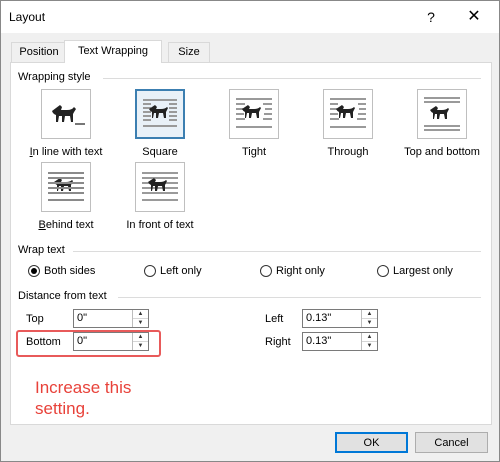 This screenshot has height=462, width=500. What do you see at coordinates (111, 318) in the screenshot?
I see `top-spinner: 0" ▲ ▼` at bounding box center [111, 318].